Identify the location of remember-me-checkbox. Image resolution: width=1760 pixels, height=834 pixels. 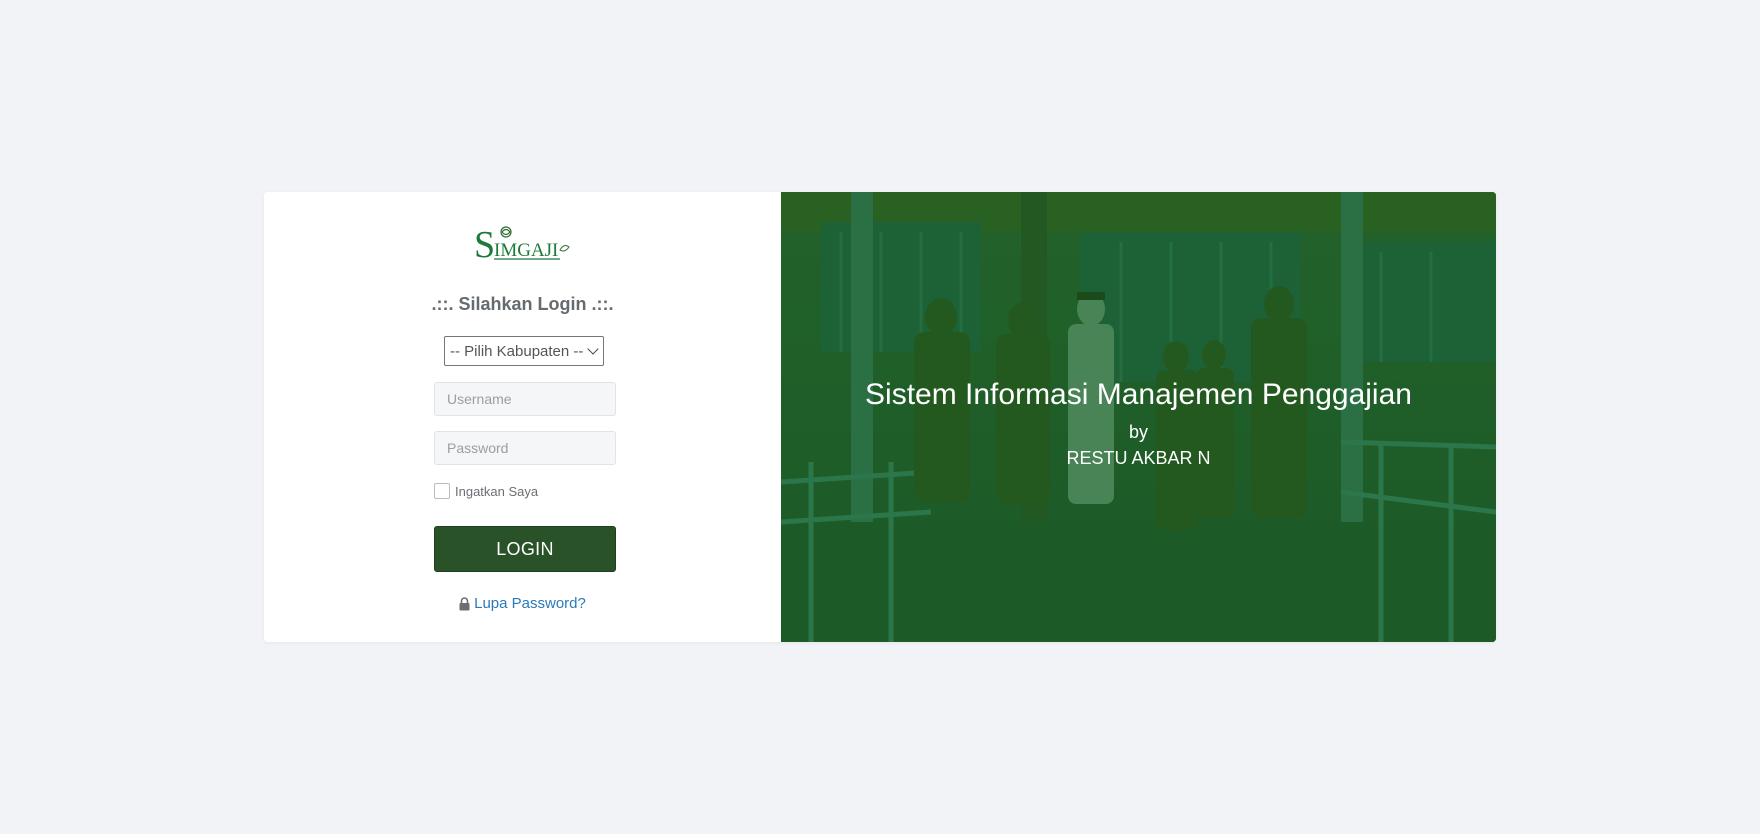
(442, 491).